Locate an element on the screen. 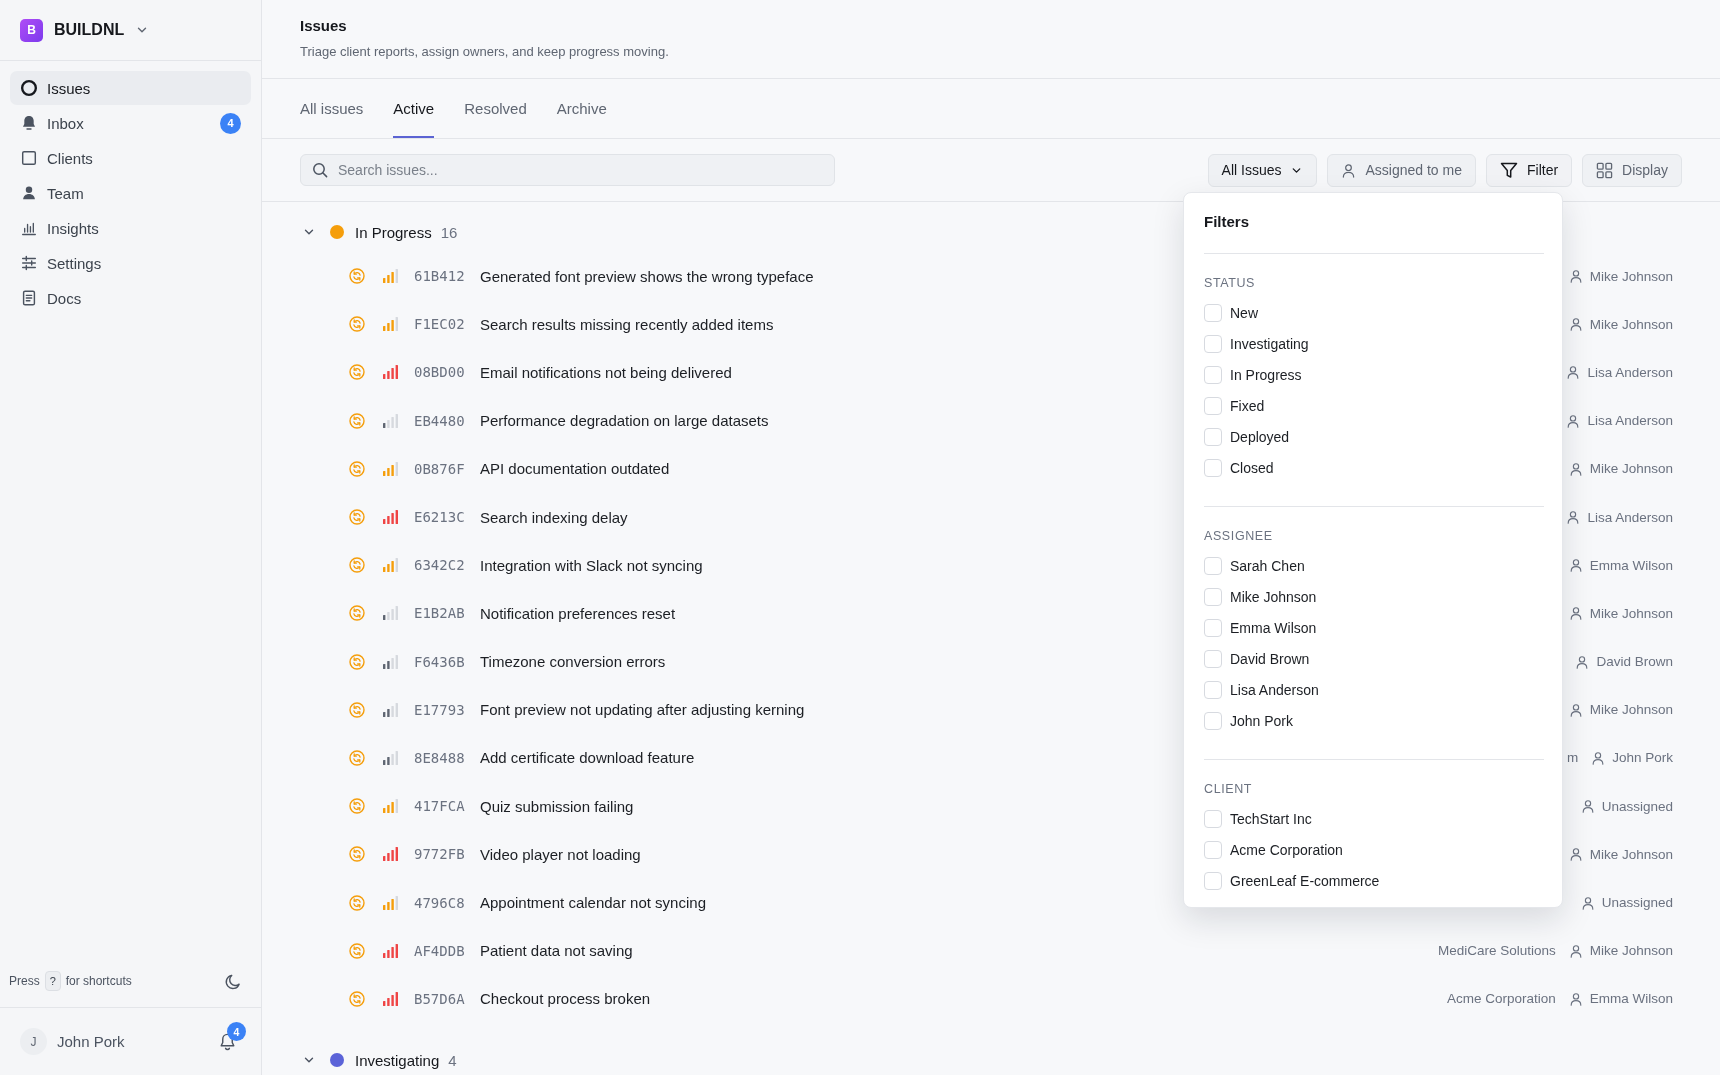 Image resolution: width=1720 pixels, height=1075 pixels. option-label: Sarah Chen is located at coordinates (1267, 565).